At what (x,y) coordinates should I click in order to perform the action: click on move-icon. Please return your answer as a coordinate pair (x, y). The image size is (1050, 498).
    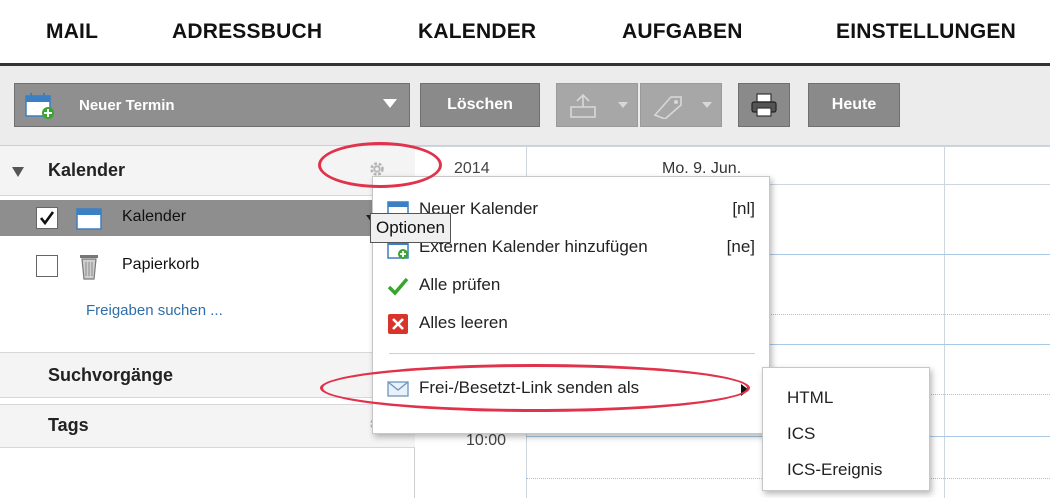
    Looking at the image, I should click on (583, 105).